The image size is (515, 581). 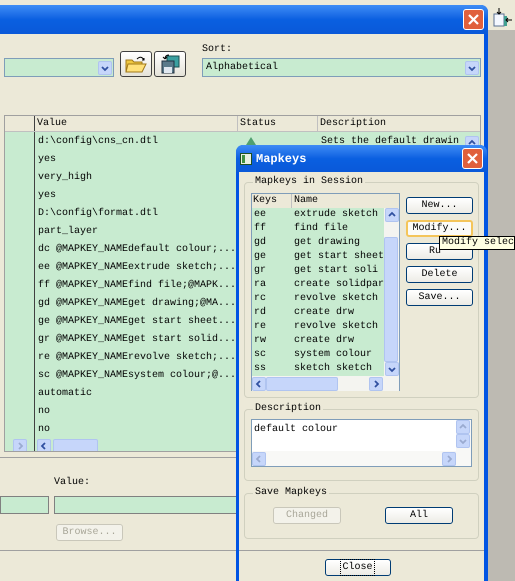 What do you see at coordinates (476, 243) in the screenshot?
I see `tooltip: Modify selec` at bounding box center [476, 243].